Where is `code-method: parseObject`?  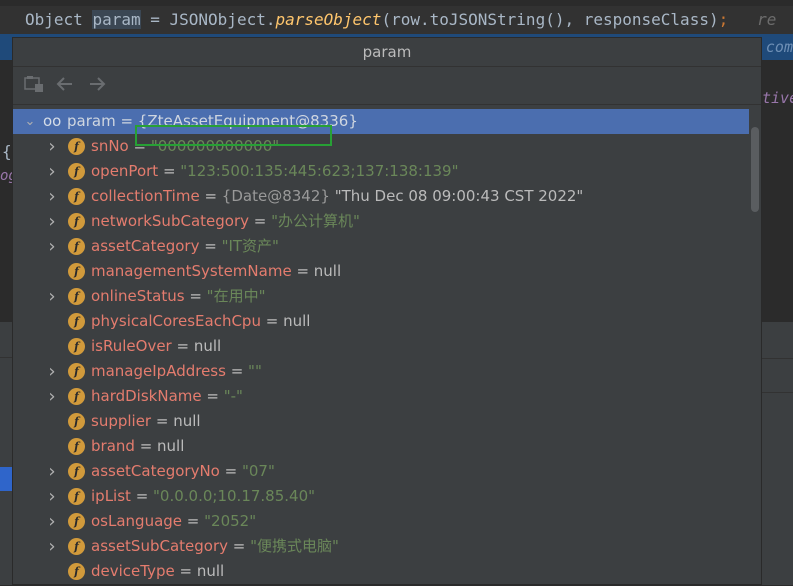 code-method: parseObject is located at coordinates (328, 19).